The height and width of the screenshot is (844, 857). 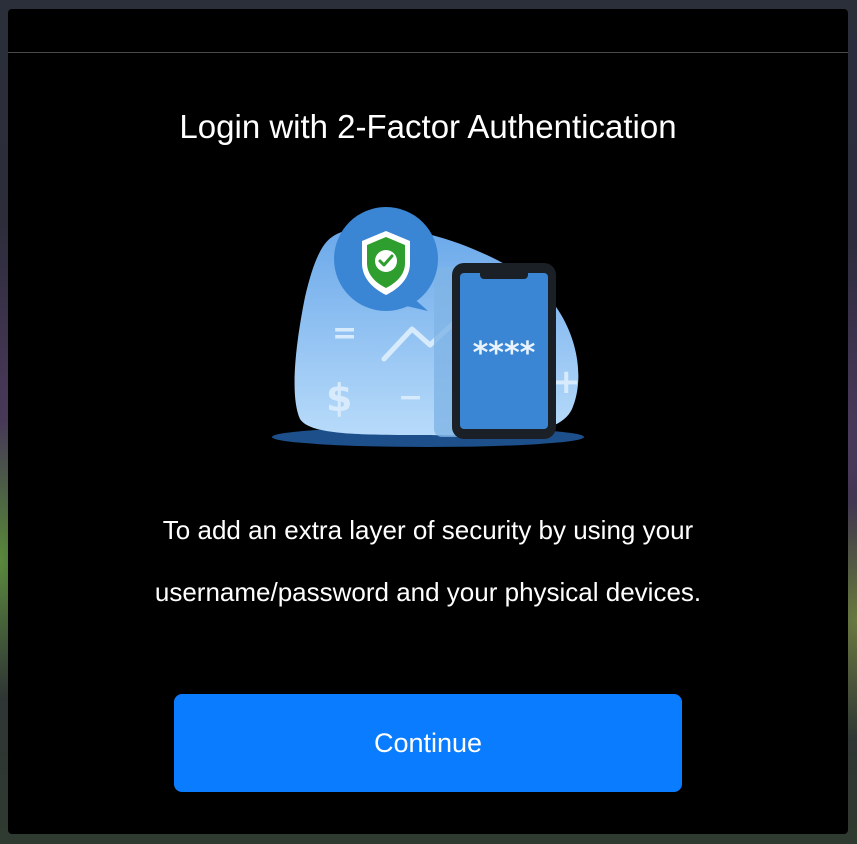 What do you see at coordinates (428, 743) in the screenshot?
I see `continue-button: Continue` at bounding box center [428, 743].